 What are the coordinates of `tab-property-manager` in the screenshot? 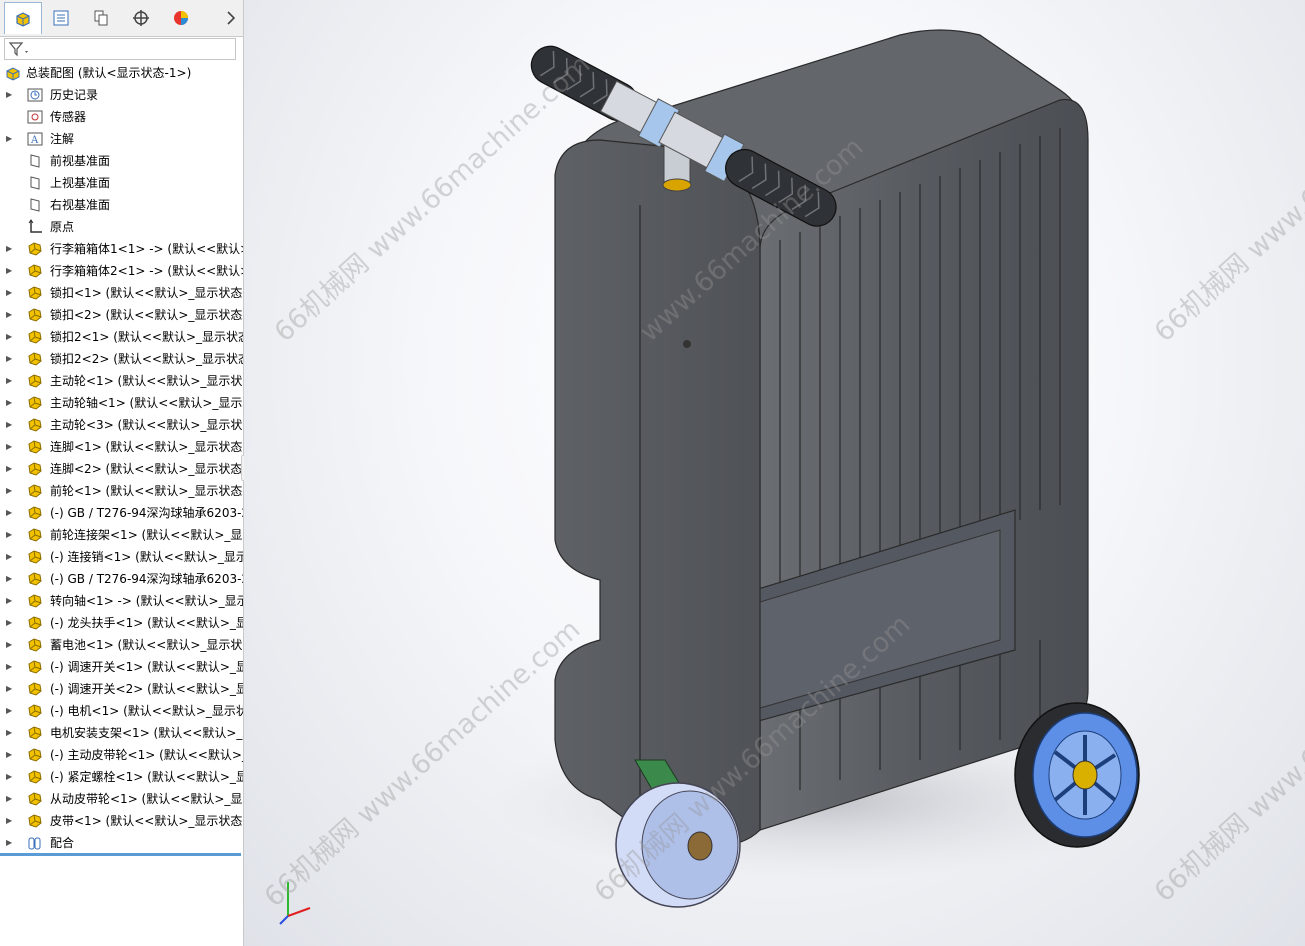 It's located at (61, 18).